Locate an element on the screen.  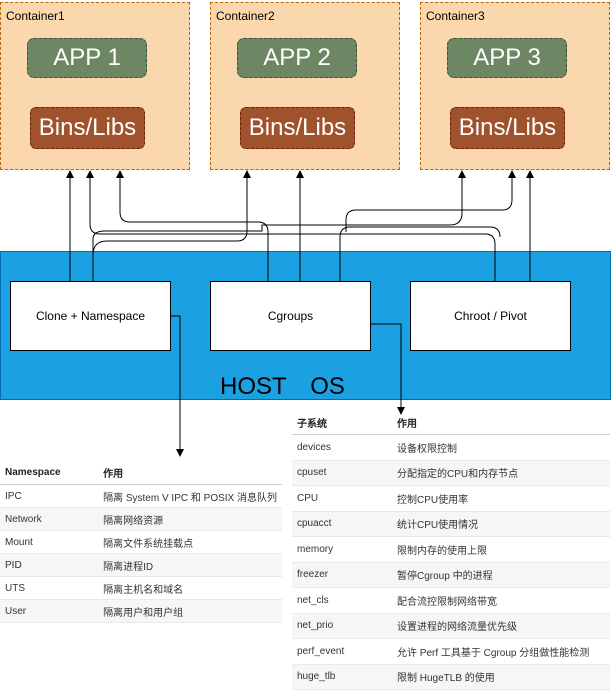
table-row: User 隔离用户和用户组 is located at coordinates (141, 611).